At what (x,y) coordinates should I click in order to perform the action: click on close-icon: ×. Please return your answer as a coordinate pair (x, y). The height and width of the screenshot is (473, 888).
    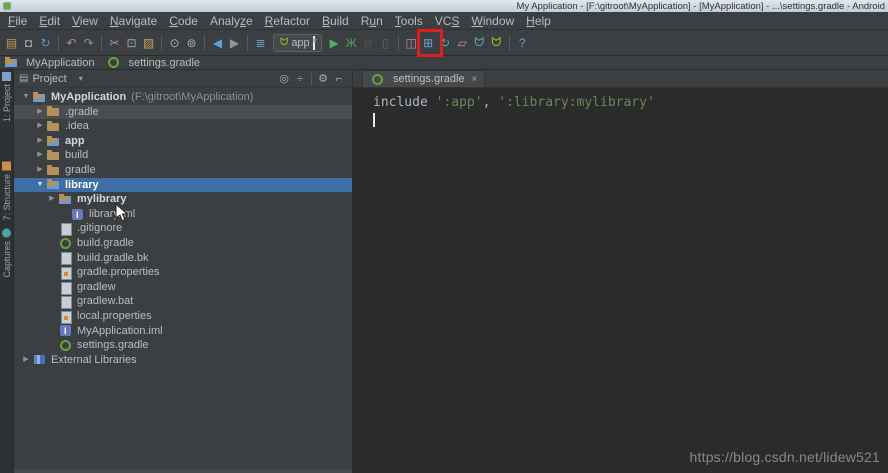
    Looking at the image, I should click on (475, 79).